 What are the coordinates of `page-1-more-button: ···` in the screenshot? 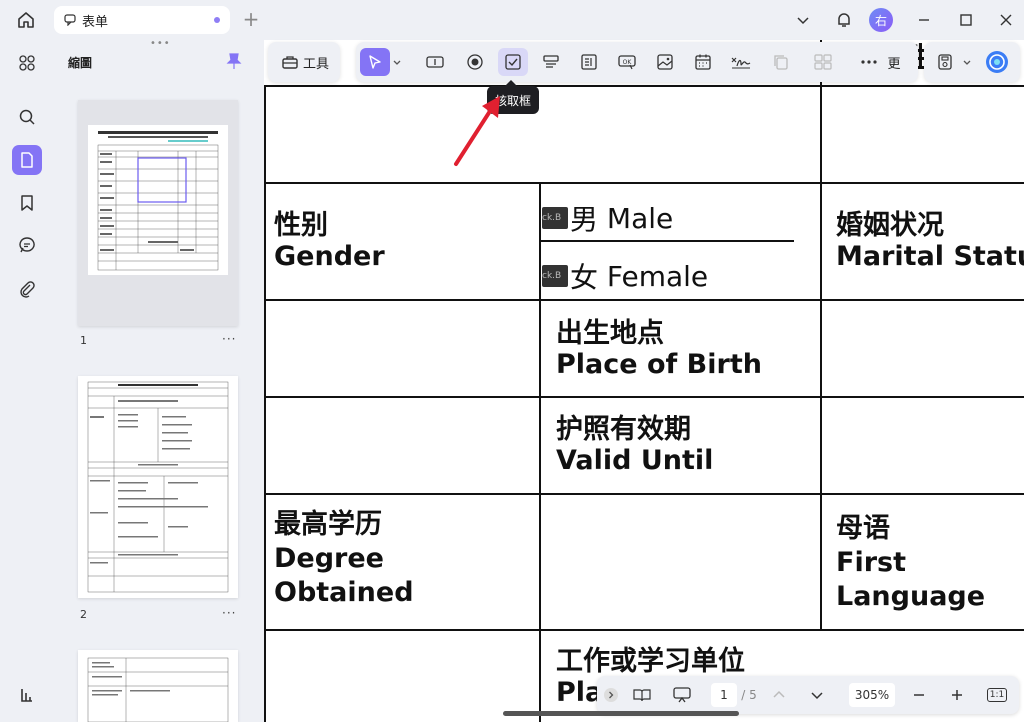 It's located at (229, 339).